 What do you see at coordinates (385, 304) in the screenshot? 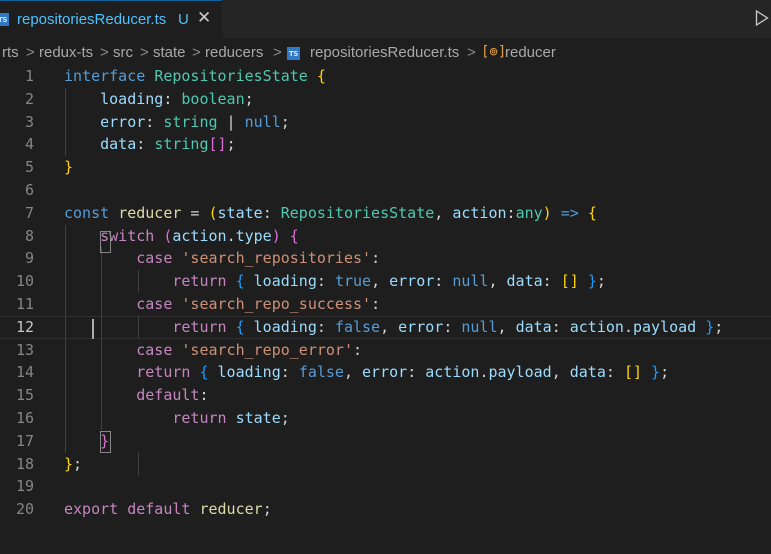
I see `code-line: 11 case 'search_repo_success':` at bounding box center [385, 304].